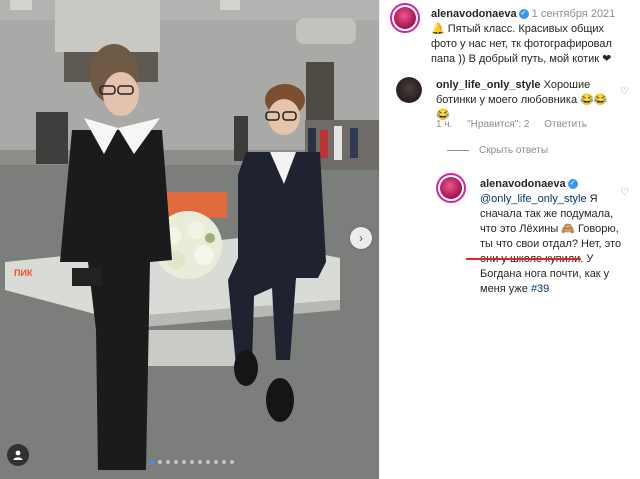  What do you see at coordinates (573, 14) in the screenshot?
I see `post-date: 1 сентября 2021` at bounding box center [573, 14].